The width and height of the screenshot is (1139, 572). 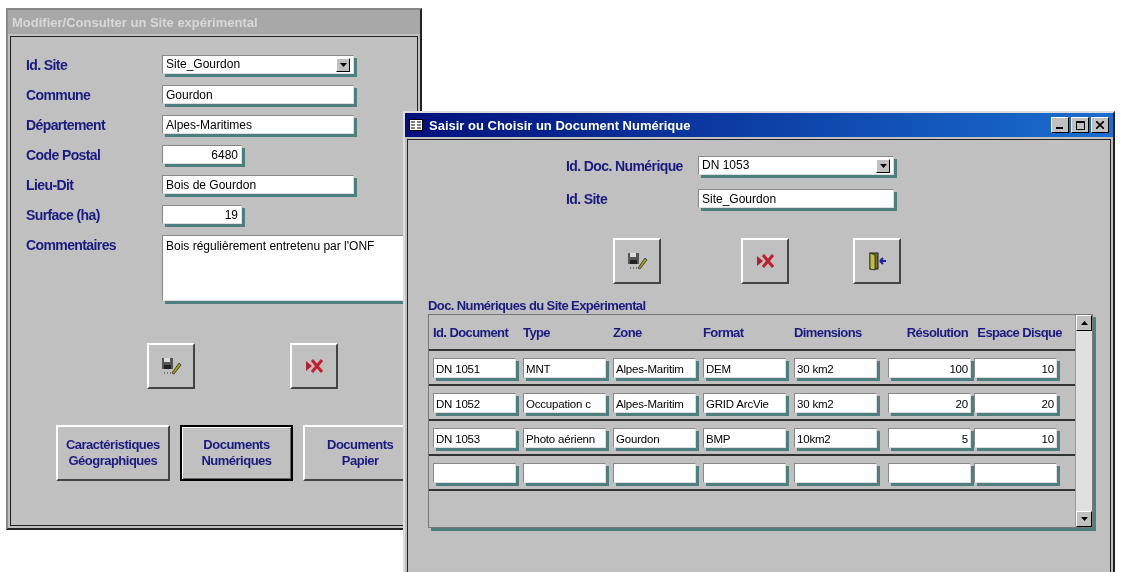 I want to click on input-field: 19, so click(x=202, y=214).